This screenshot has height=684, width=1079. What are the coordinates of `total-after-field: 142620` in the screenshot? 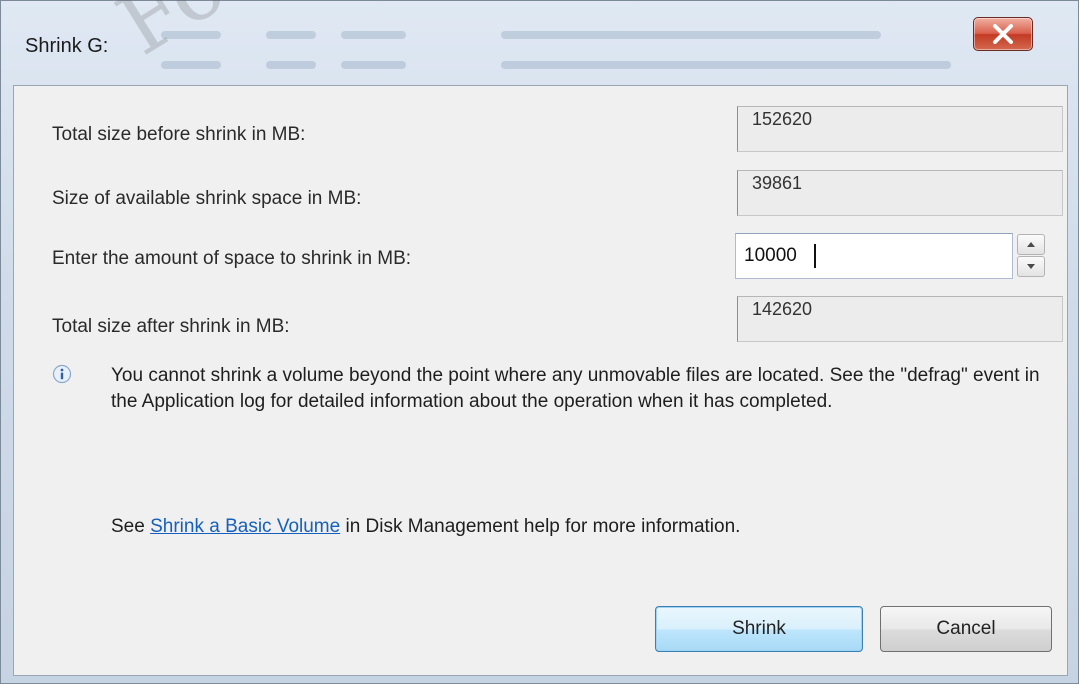 It's located at (900, 319).